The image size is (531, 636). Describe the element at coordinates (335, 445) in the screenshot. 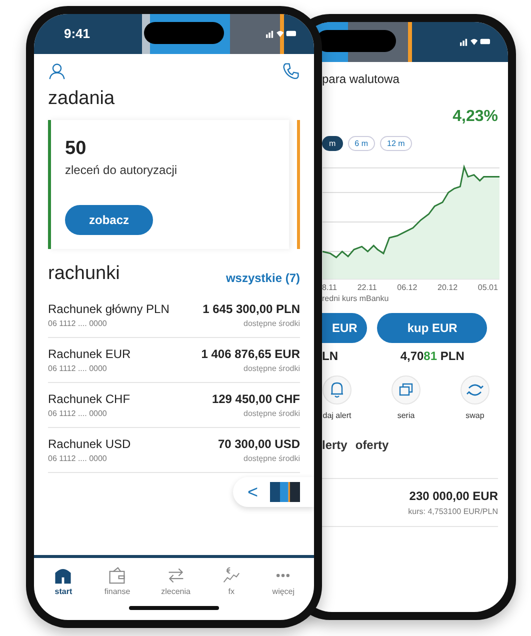

I see `tab: lerty` at that location.